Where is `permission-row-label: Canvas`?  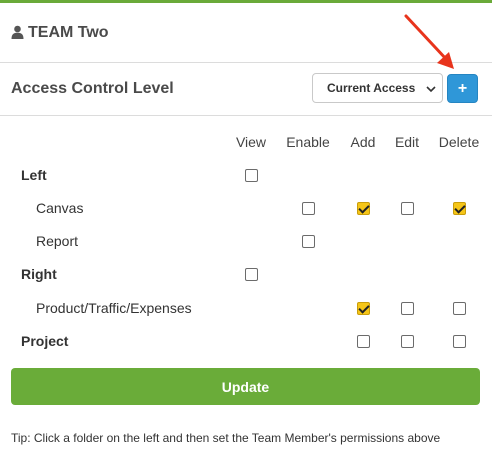 permission-row-label: Canvas is located at coordinates (60, 208).